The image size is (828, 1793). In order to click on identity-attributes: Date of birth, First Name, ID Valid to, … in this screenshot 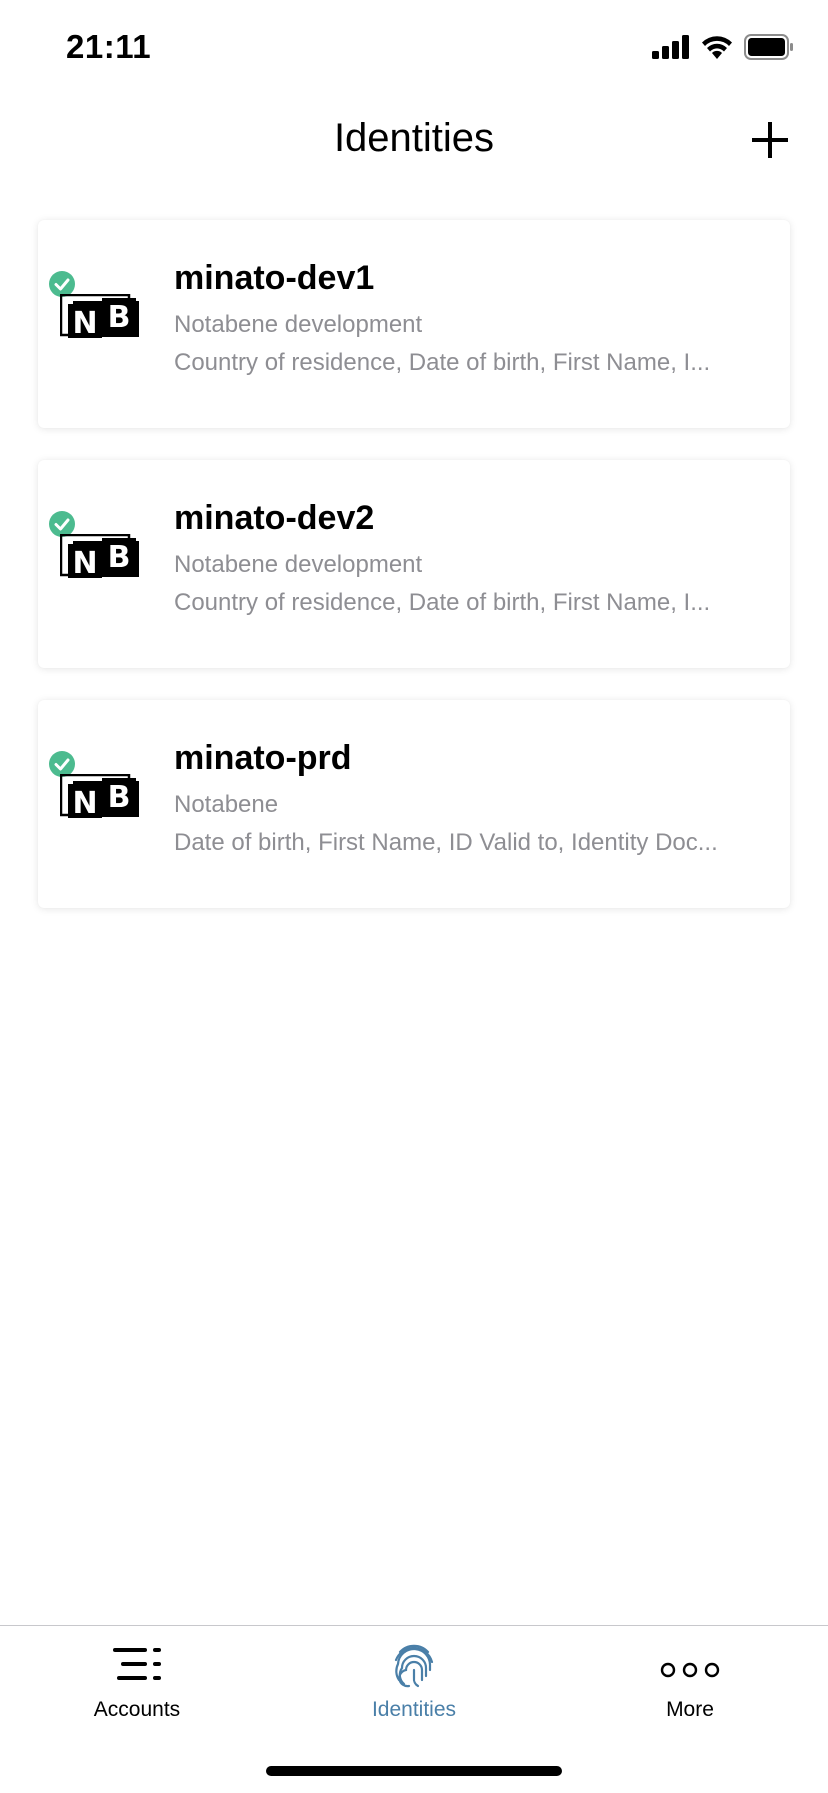, I will do `click(446, 842)`.